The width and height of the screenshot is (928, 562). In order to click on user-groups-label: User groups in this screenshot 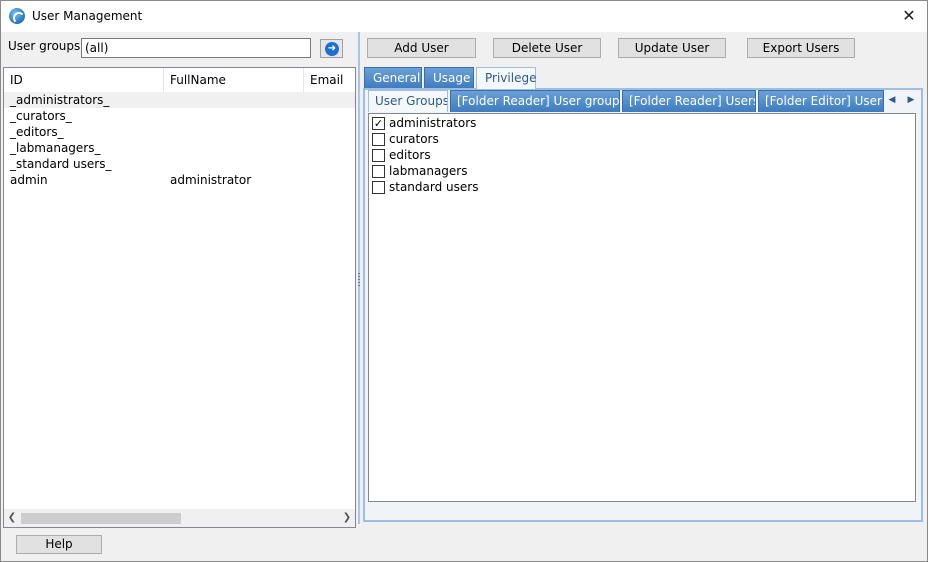, I will do `click(44, 46)`.